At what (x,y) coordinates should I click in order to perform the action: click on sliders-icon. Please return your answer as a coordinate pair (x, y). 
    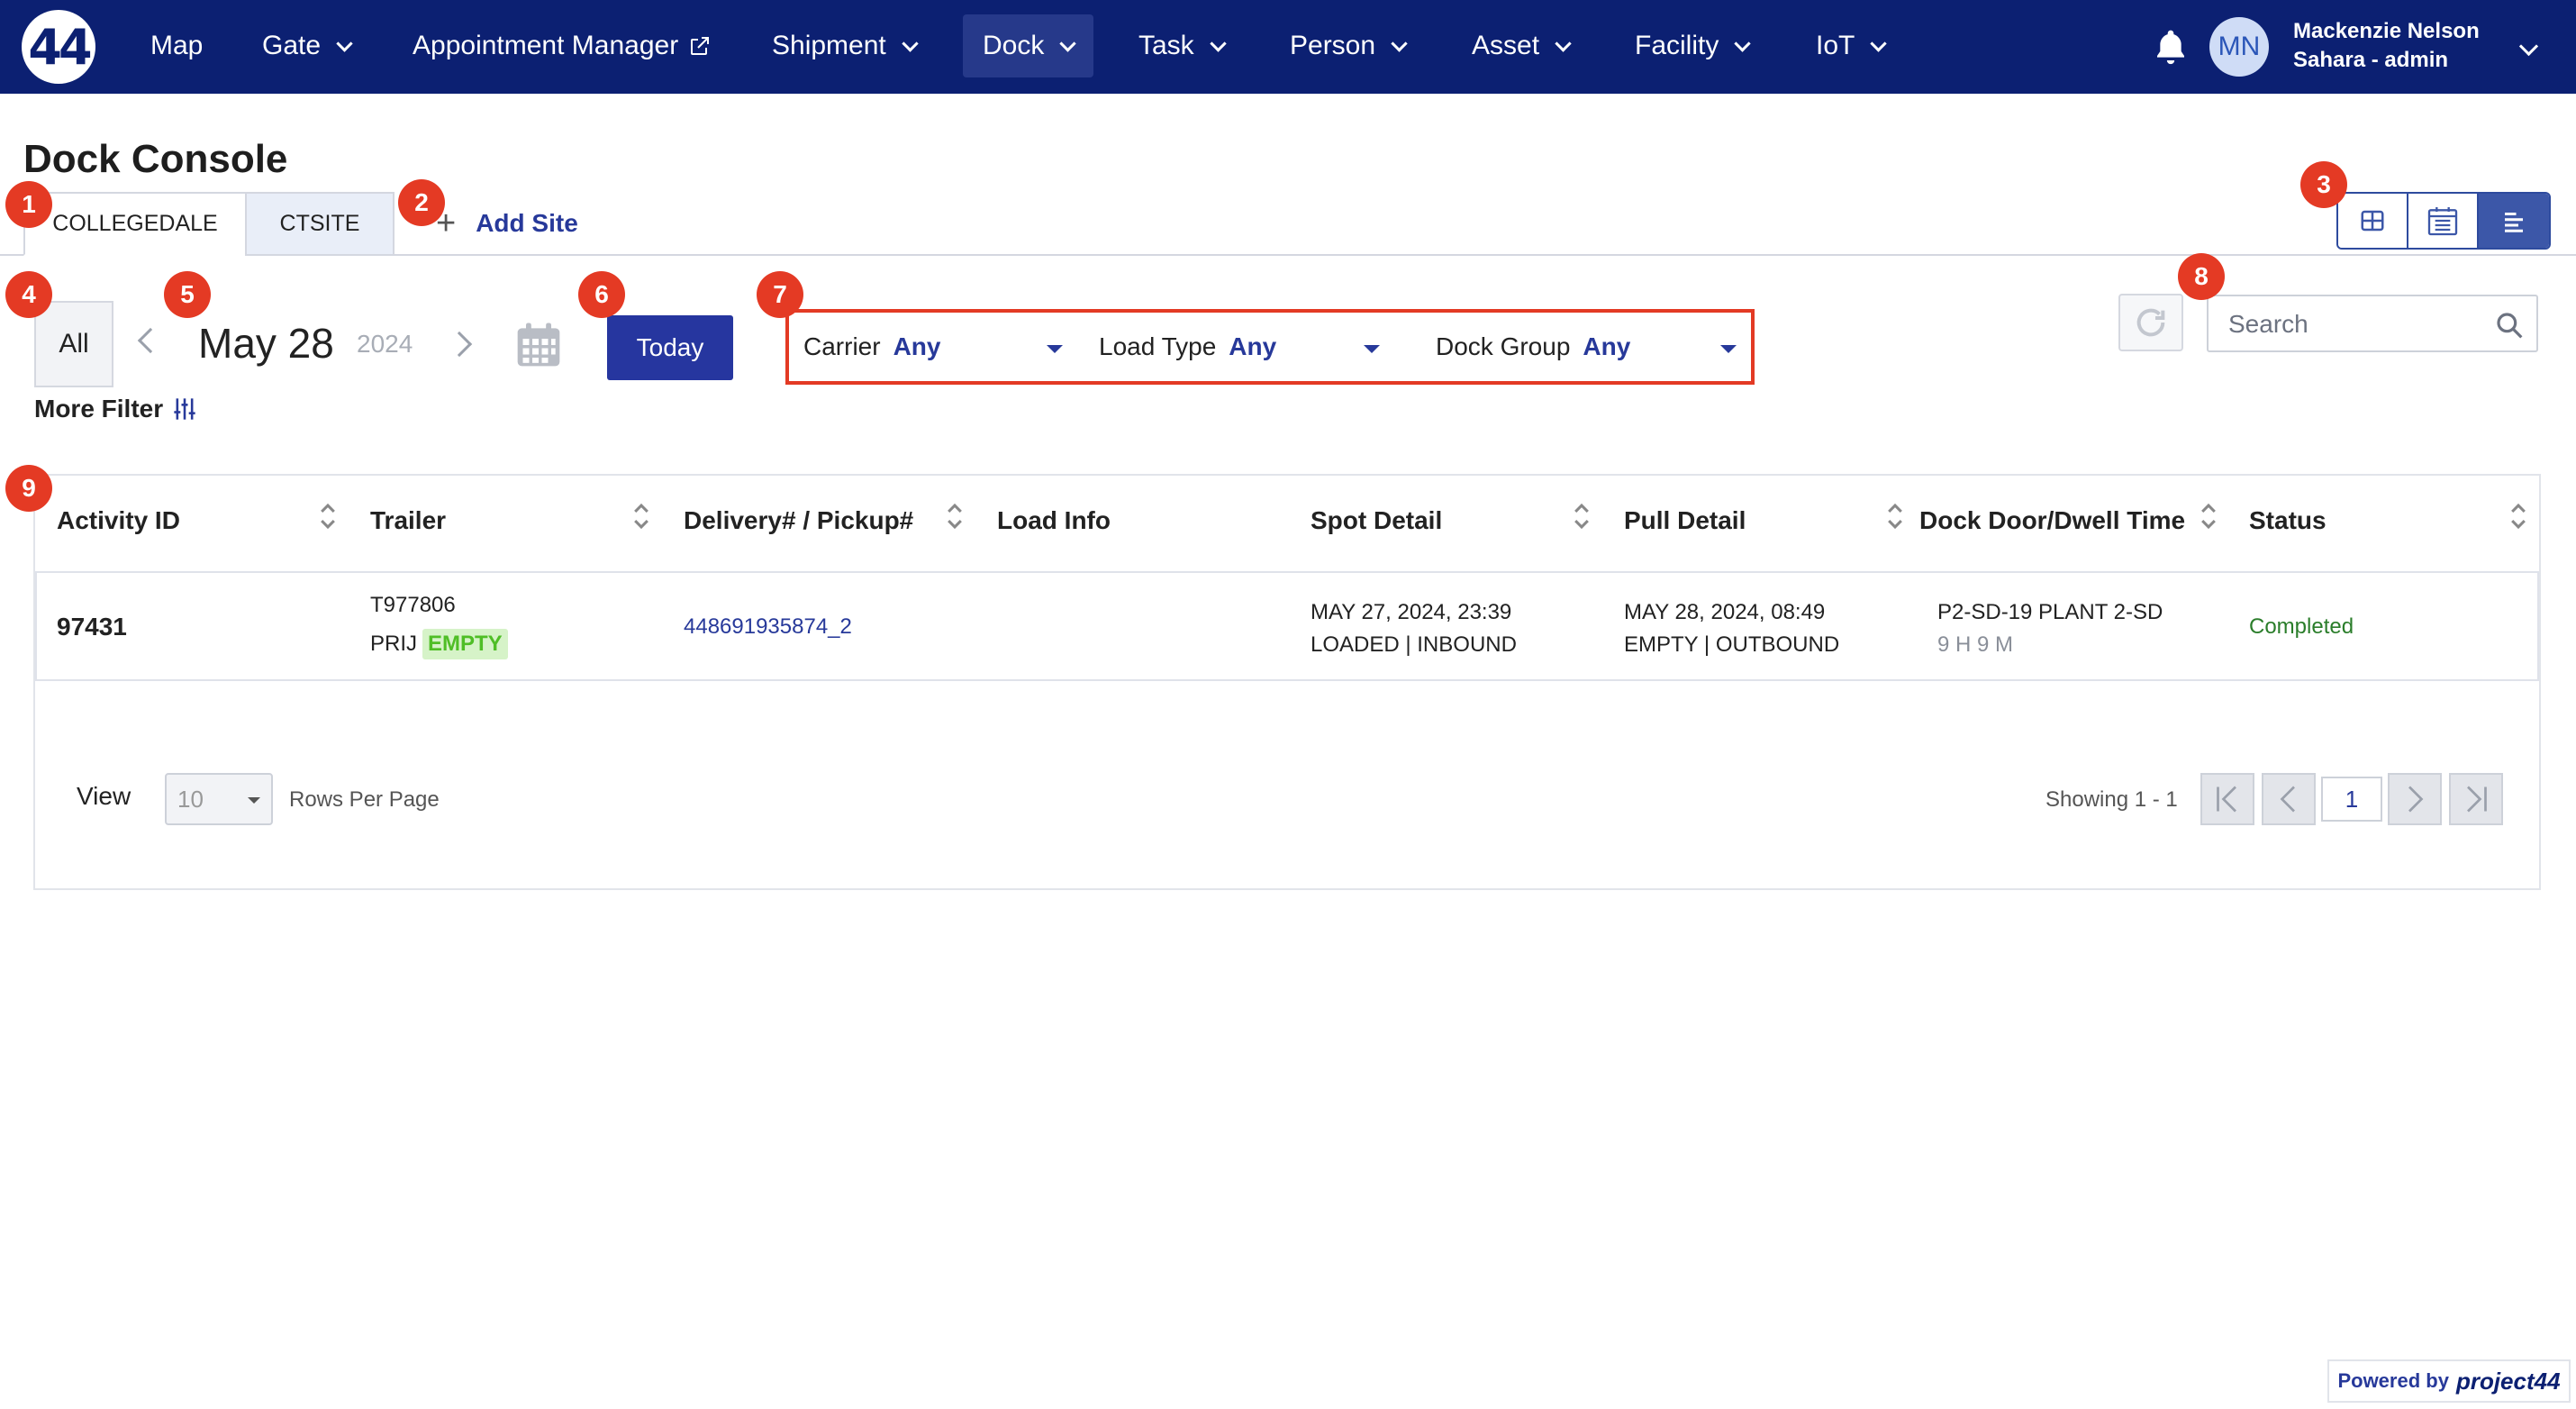
    Looking at the image, I should click on (184, 409).